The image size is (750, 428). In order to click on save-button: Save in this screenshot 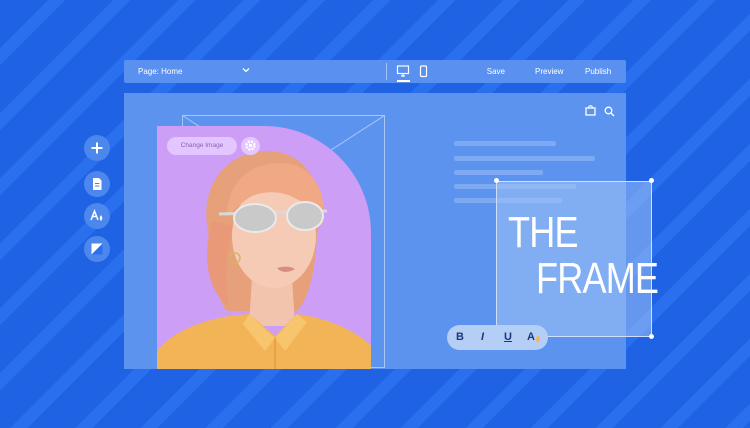, I will do `click(496, 71)`.